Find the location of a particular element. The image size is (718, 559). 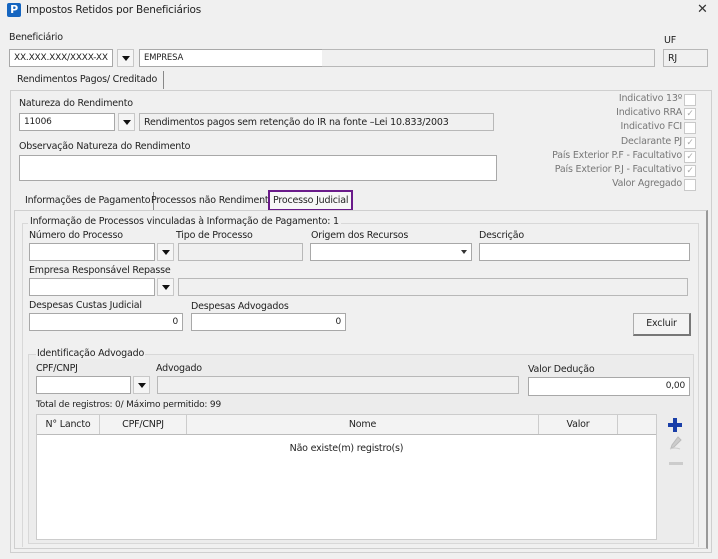

advogado-group-label: Identificação Advogado is located at coordinates (91, 353).